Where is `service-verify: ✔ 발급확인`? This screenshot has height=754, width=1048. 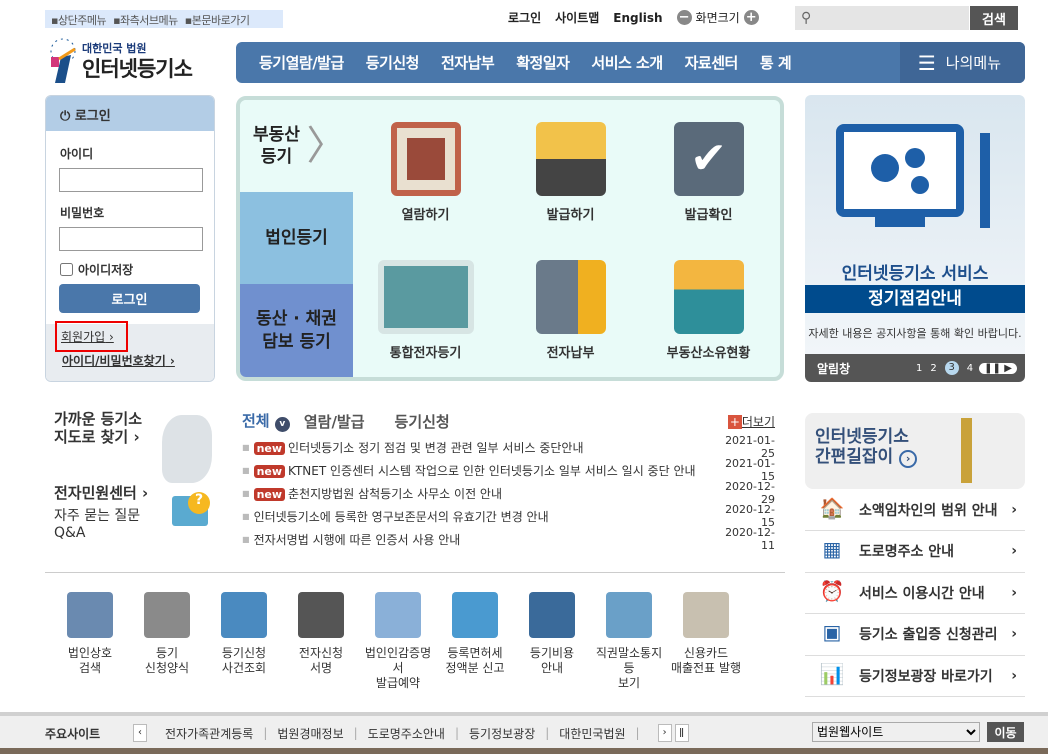 service-verify: ✔ 발급확인 is located at coordinates (708, 172).